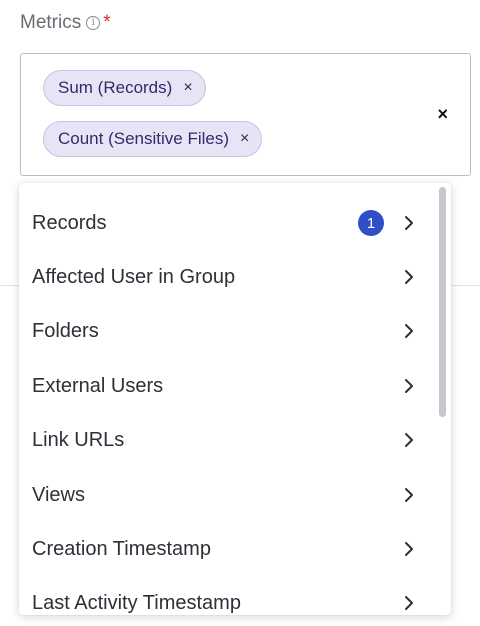 The height and width of the screenshot is (626, 480). What do you see at coordinates (115, 87) in the screenshot?
I see `chip-label: Sum (Records)` at bounding box center [115, 87].